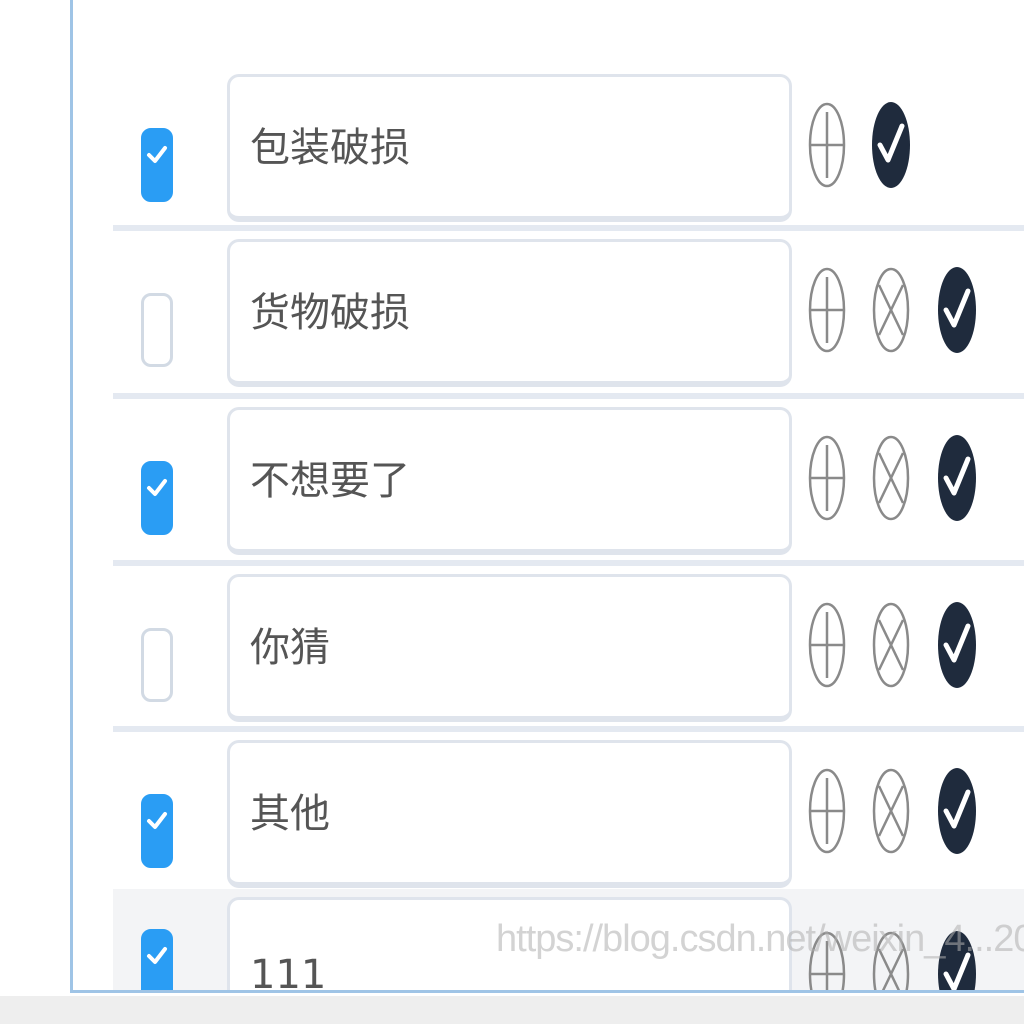 The height and width of the screenshot is (1024, 1024). What do you see at coordinates (512, 1010) in the screenshot?
I see `bottom-band` at bounding box center [512, 1010].